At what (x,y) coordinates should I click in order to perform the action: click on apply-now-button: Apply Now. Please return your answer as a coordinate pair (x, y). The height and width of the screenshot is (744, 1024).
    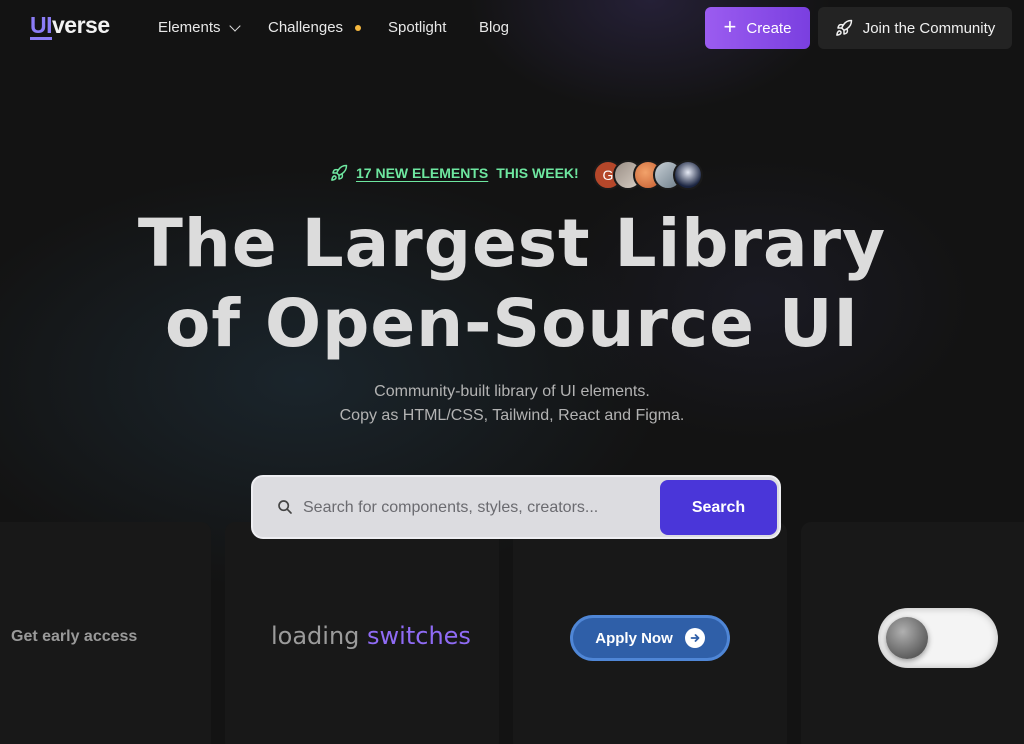
    Looking at the image, I should click on (650, 638).